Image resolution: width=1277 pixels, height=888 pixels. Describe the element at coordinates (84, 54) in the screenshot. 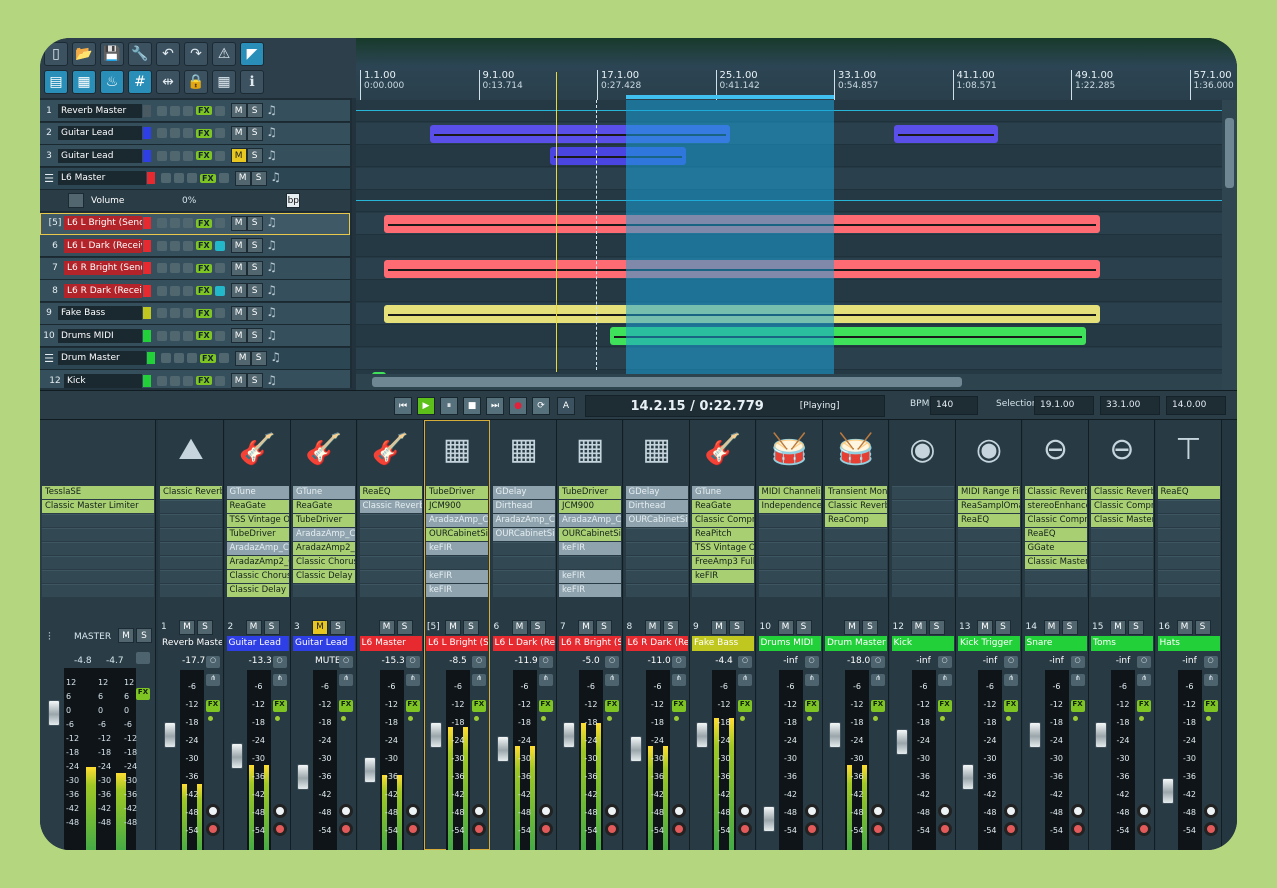

I see `open-icon: 📂` at that location.